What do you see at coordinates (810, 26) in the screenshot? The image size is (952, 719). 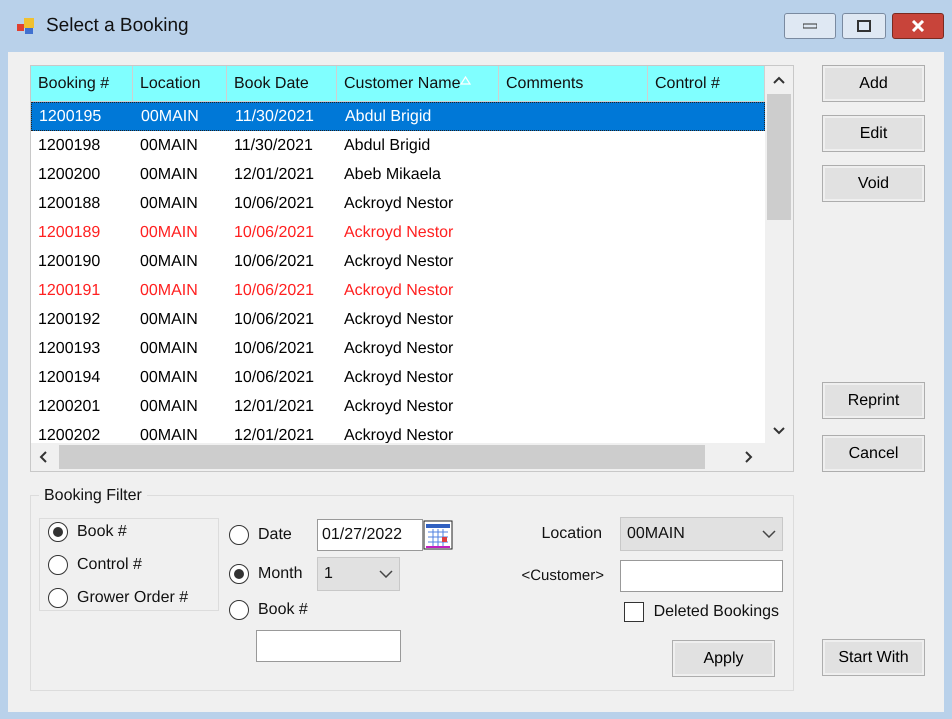 I see `minimize-button` at bounding box center [810, 26].